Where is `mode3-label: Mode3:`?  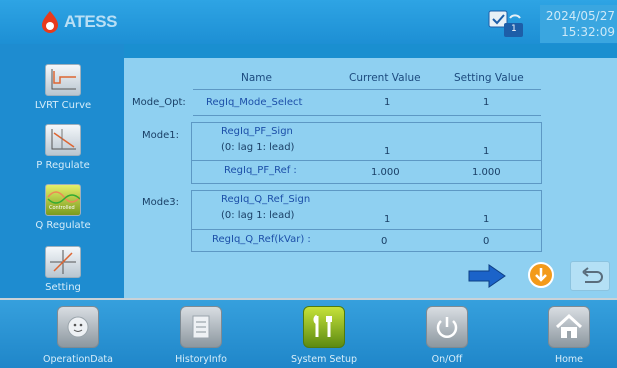
mode3-label: Mode3: is located at coordinates (160, 202).